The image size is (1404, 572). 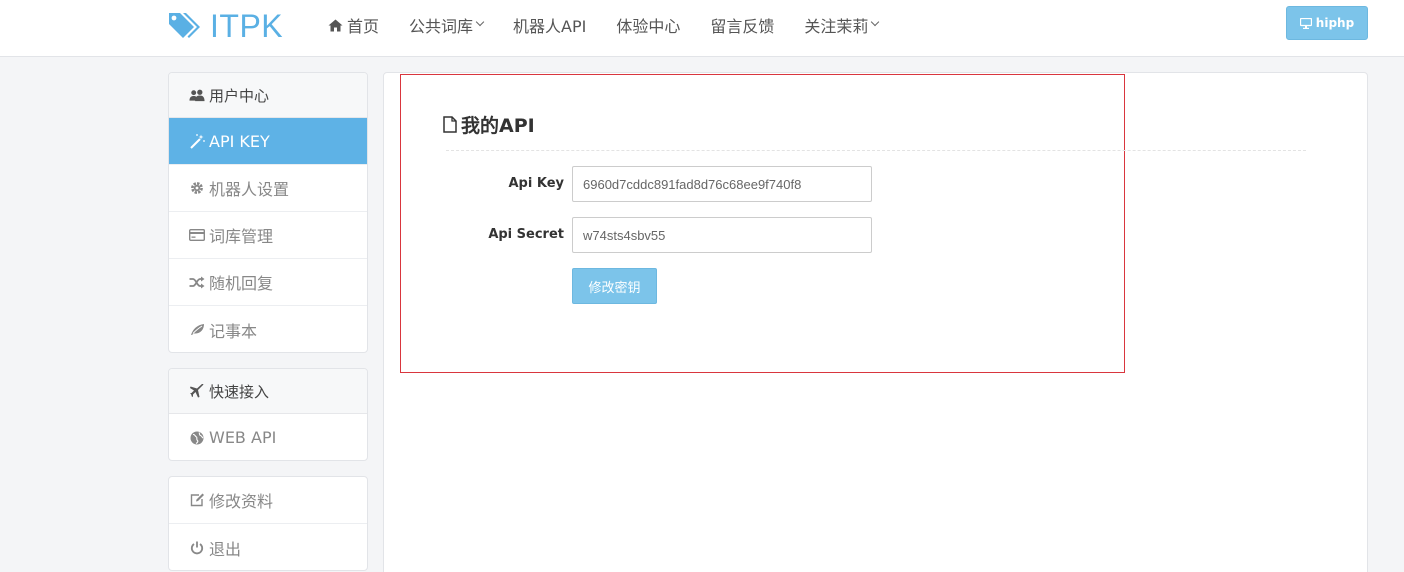 I want to click on sidebar-item-edit-profile: 修改资料, so click(x=268, y=500).